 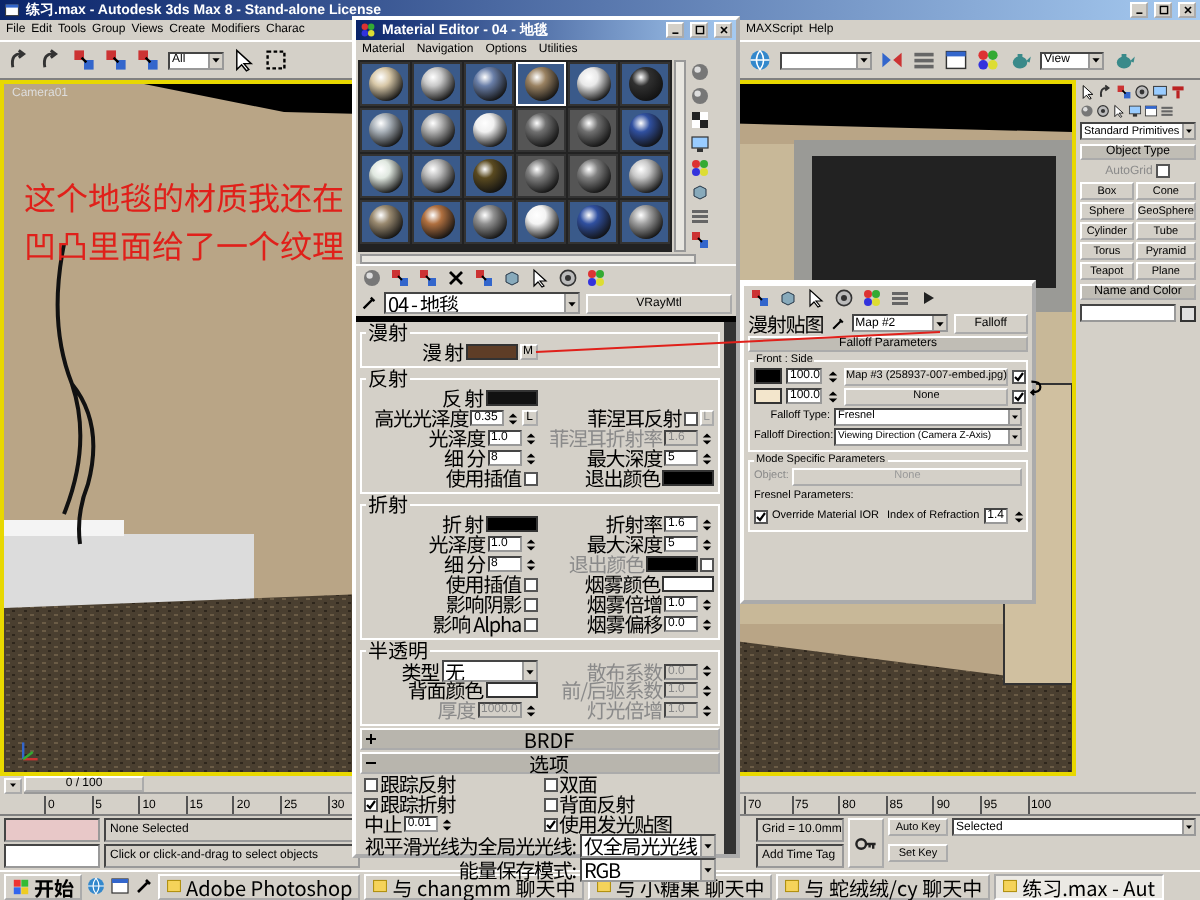 What do you see at coordinates (826, 60) in the screenshot?
I see `named-selection-dropdown` at bounding box center [826, 60].